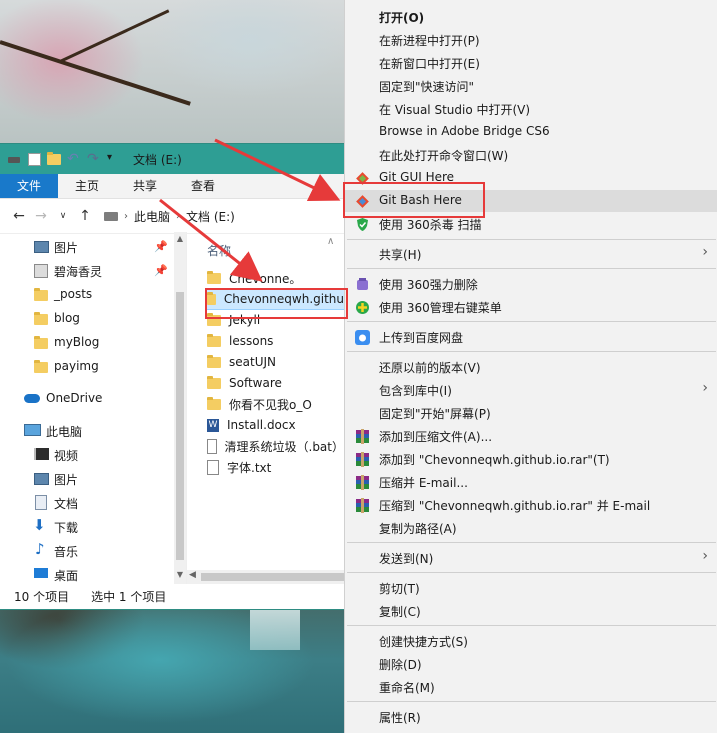 This screenshot has width=717, height=733. I want to click on file-name: 你看不见我o_O, so click(270, 404).